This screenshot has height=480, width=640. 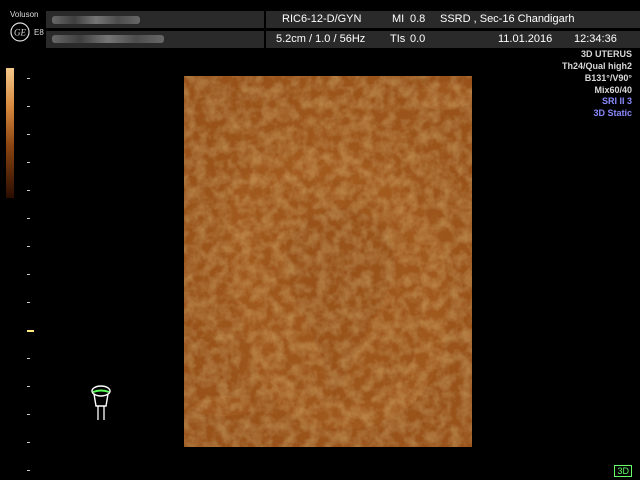 What do you see at coordinates (39, 32) in the screenshot?
I see `brand-sub-label: E8` at bounding box center [39, 32].